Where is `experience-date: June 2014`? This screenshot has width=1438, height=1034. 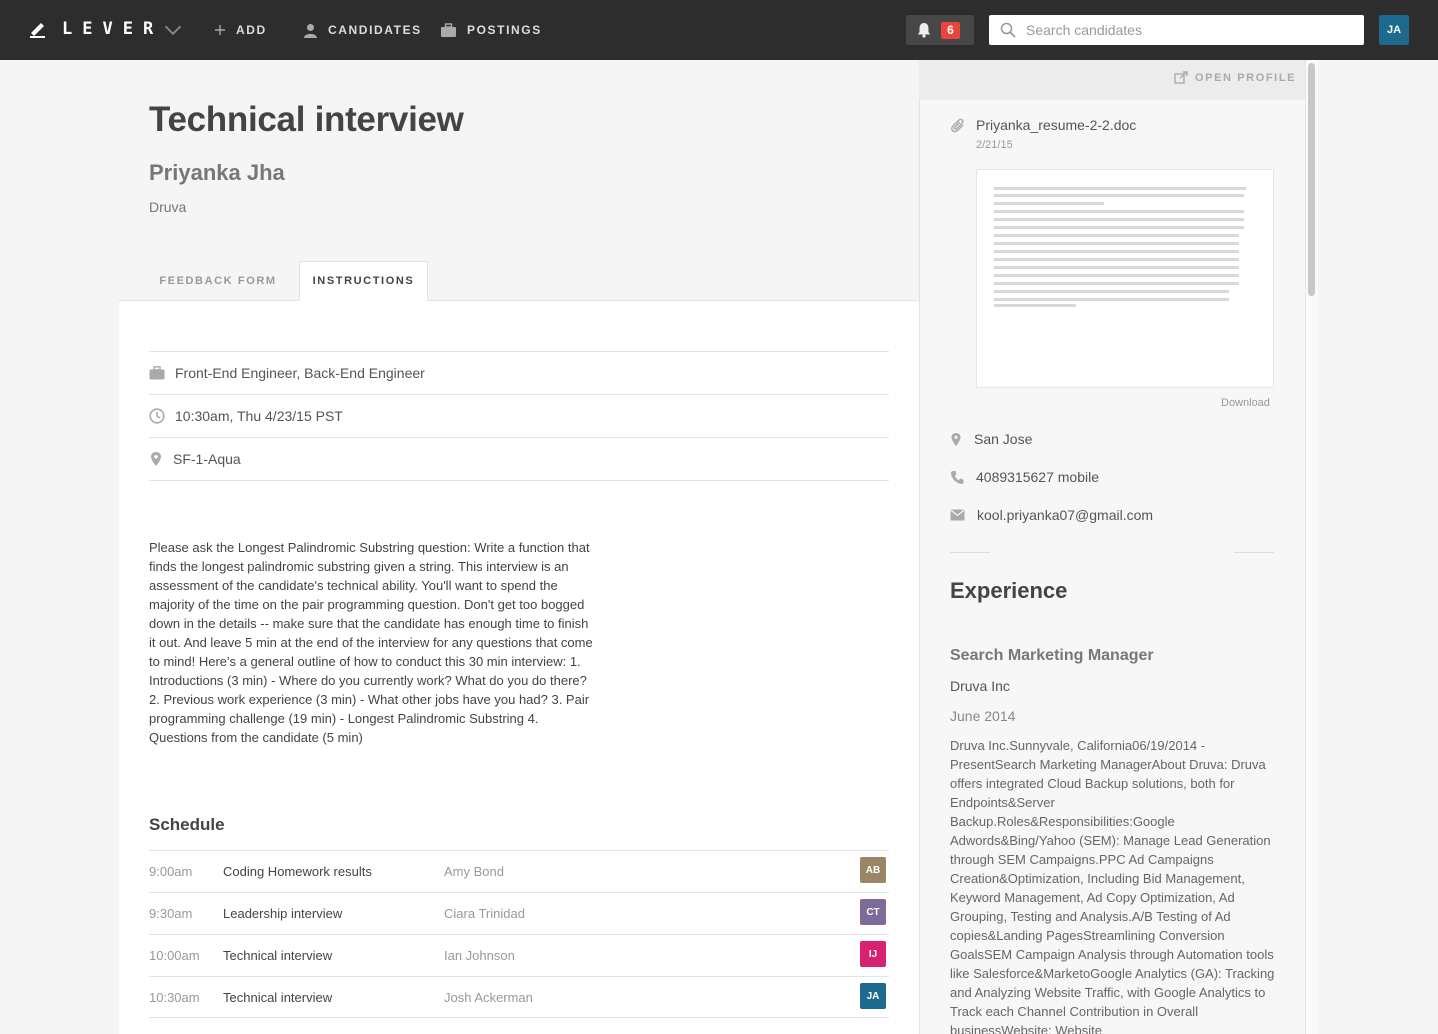 experience-date: June 2014 is located at coordinates (983, 716).